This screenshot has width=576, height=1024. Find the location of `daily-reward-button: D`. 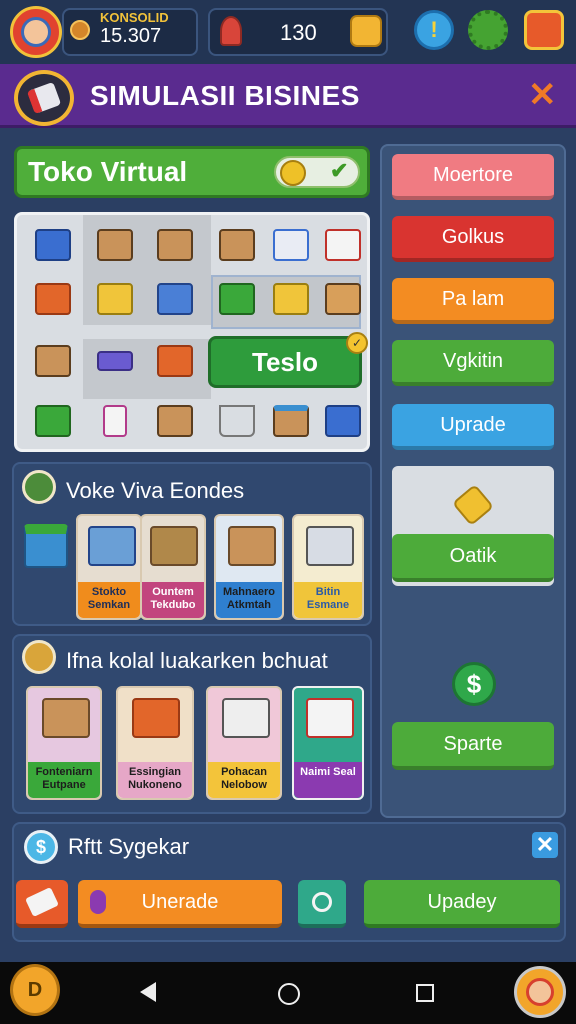

daily-reward-button: D is located at coordinates (35, 990).